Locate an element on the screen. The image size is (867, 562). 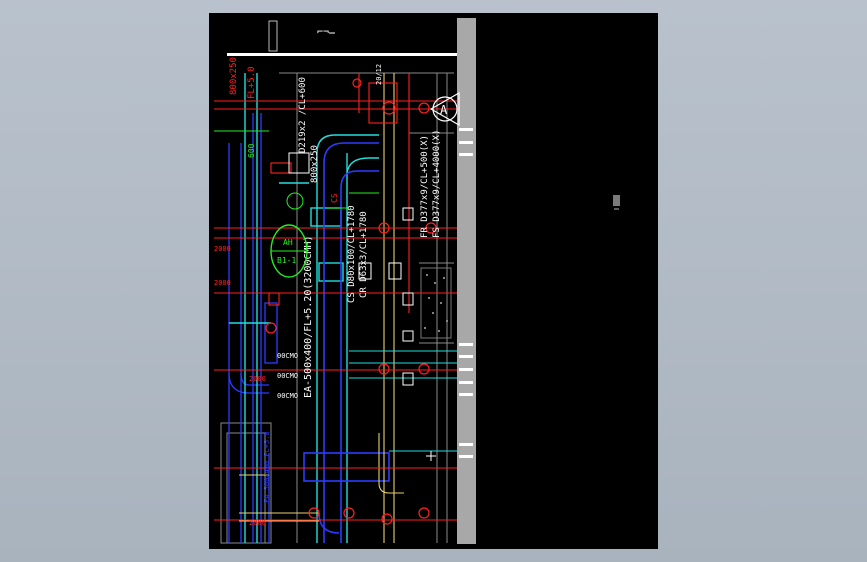
label-cs-pipe: CS D80x100/CL+1780 is located at coordinates (352, 254).